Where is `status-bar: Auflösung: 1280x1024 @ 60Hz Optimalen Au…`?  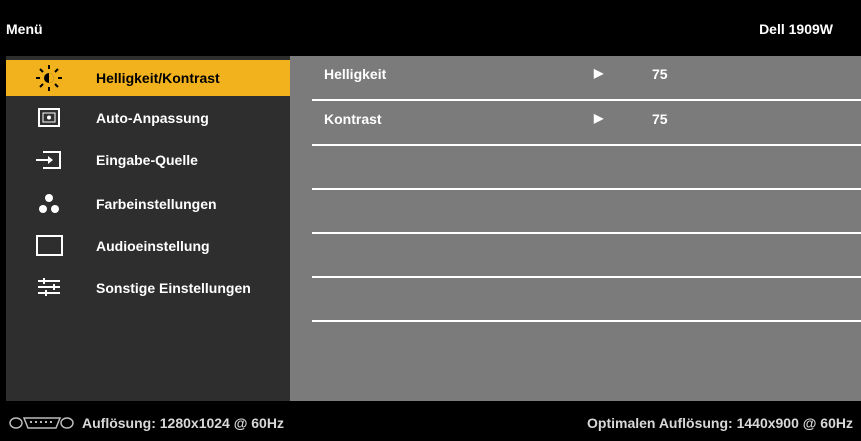
status-bar: Auflösung: 1280x1024 @ 60Hz Optimalen Au… is located at coordinates (430, 421).